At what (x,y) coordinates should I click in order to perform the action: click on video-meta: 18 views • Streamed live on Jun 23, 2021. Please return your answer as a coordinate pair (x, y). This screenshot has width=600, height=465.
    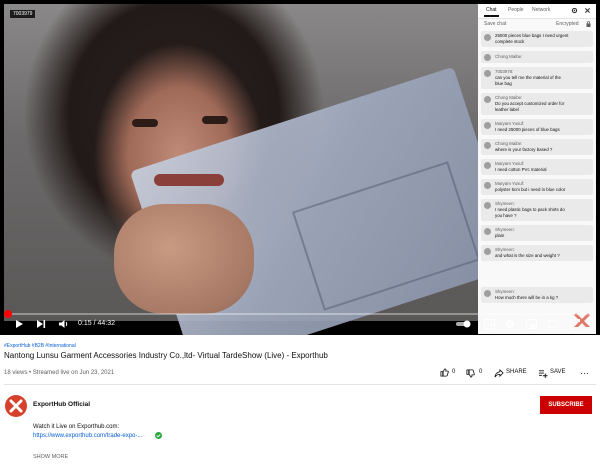
    Looking at the image, I should click on (59, 373).